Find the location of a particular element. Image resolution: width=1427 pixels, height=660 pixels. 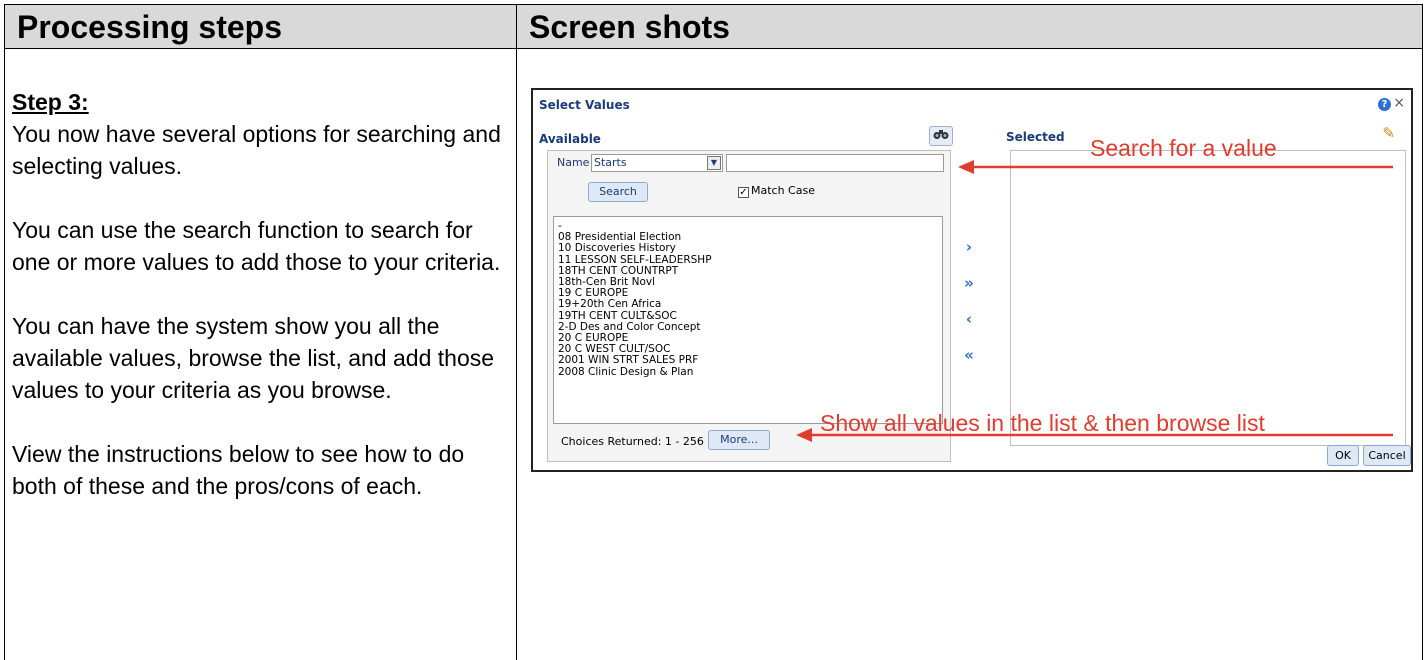

search-annotation-arrow is located at coordinates (1175, 167).